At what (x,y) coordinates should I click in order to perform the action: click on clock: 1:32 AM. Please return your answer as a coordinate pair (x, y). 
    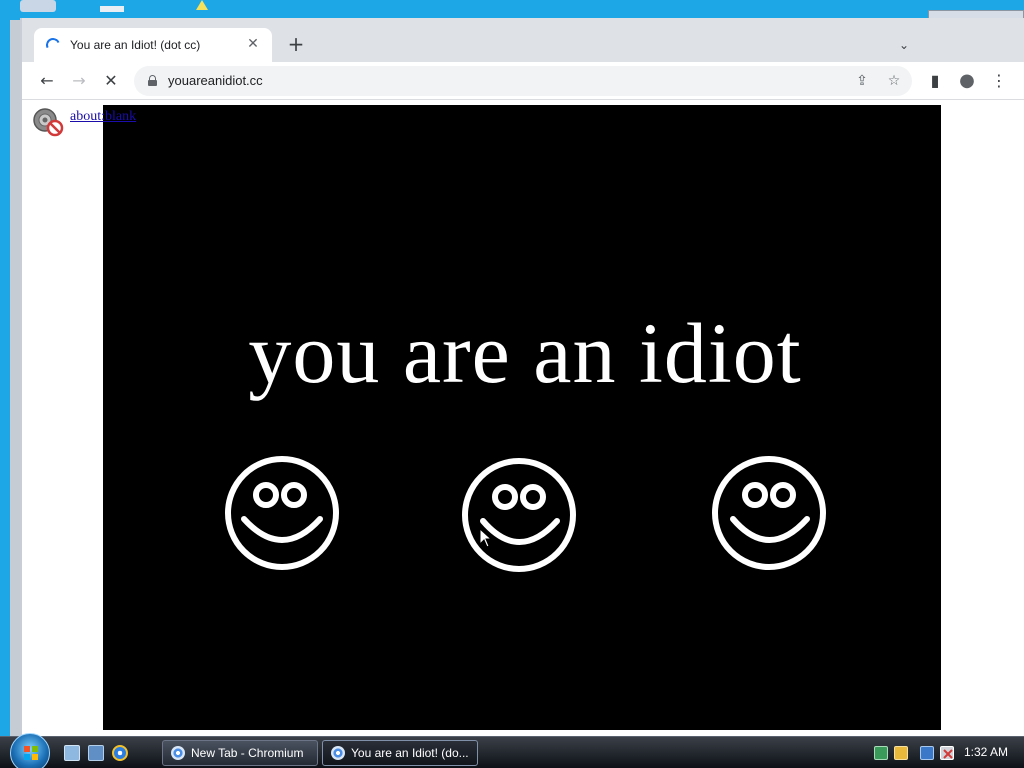
    Looking at the image, I should click on (986, 752).